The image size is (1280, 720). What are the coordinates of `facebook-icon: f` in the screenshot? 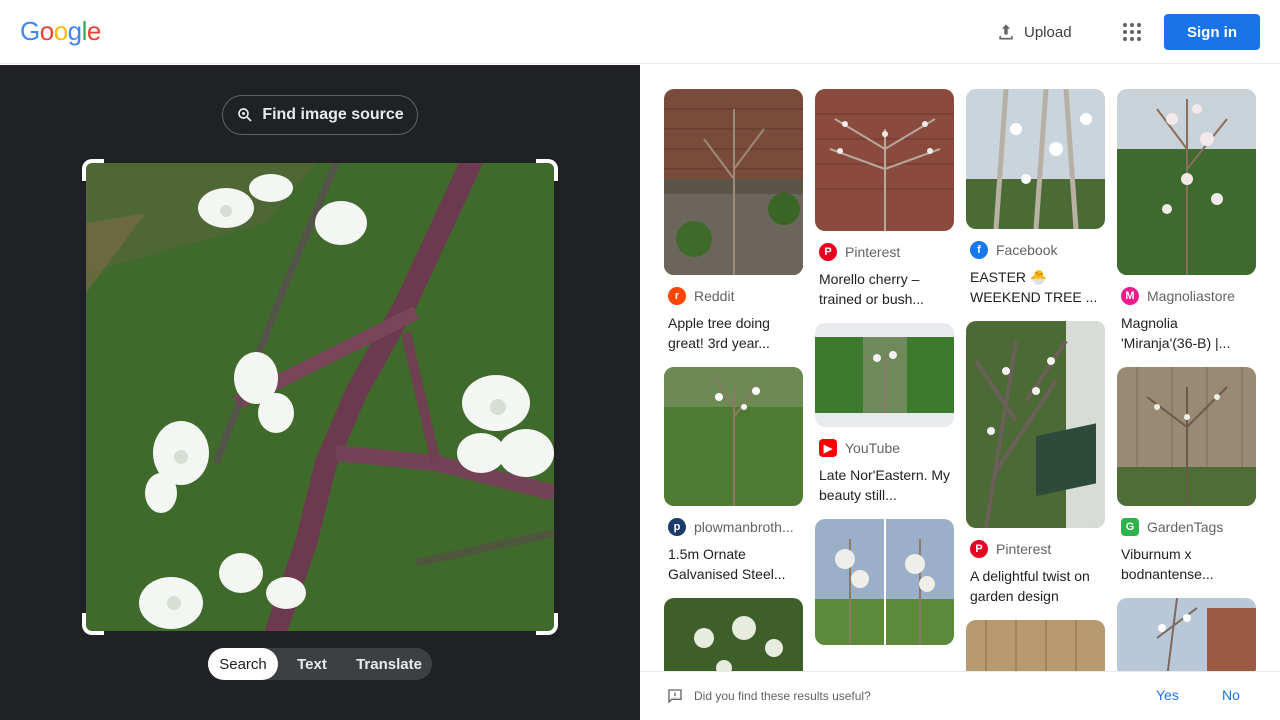 It's located at (979, 250).